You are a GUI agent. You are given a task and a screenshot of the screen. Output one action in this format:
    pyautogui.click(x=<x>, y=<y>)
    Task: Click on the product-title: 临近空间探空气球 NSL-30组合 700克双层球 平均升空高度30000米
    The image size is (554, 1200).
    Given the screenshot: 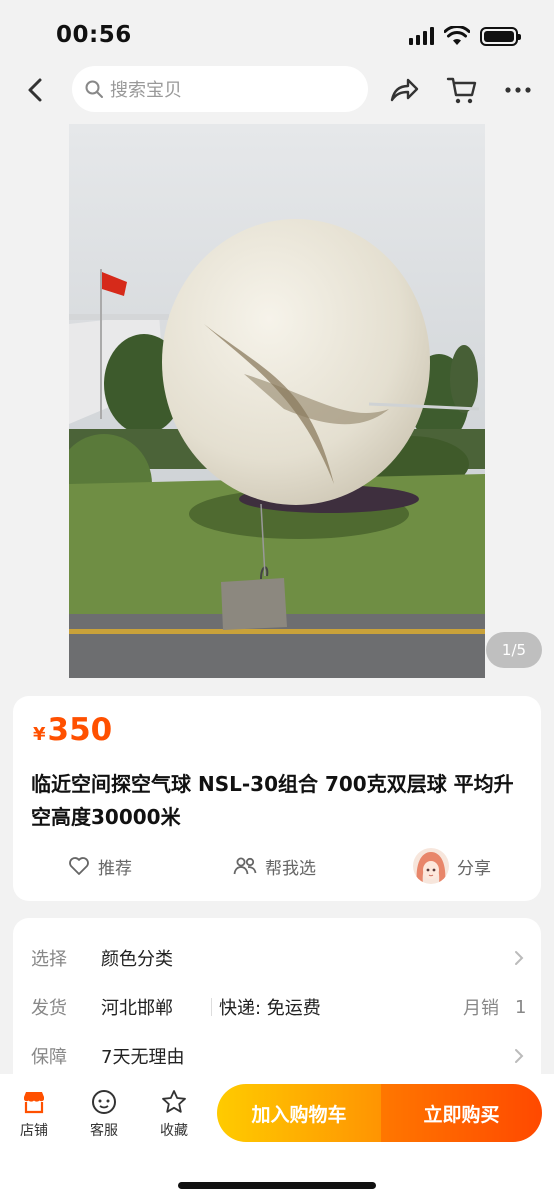 What is the action you would take?
    pyautogui.click(x=272, y=800)
    